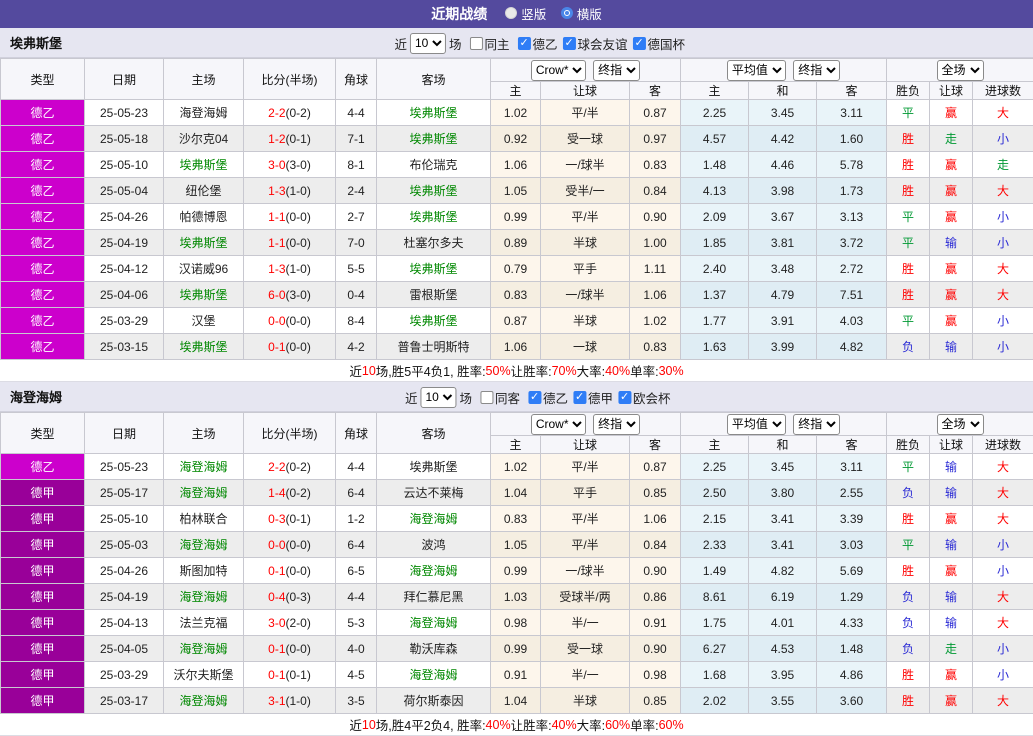 Image resolution: width=1033 pixels, height=736 pixels. Describe the element at coordinates (908, 445) in the screenshot. I see `sub-header-wdl: 胜负` at that location.